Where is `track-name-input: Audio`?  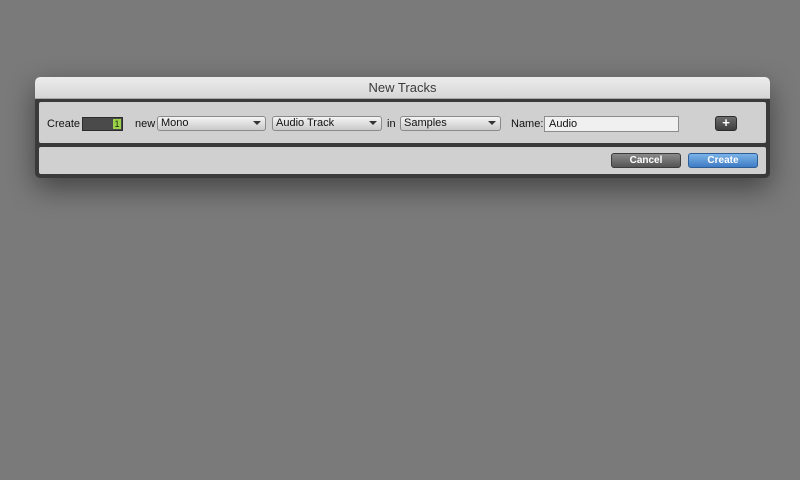 track-name-input: Audio is located at coordinates (611, 124).